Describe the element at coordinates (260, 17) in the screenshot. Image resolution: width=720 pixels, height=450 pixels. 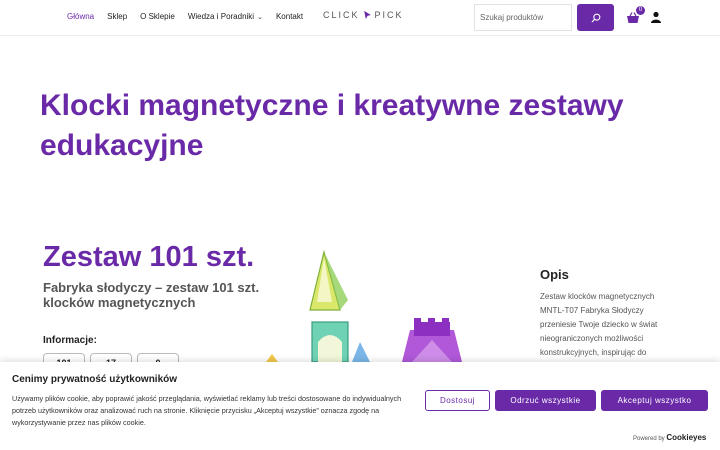
I see `chevron-down-icon: ⌄` at that location.